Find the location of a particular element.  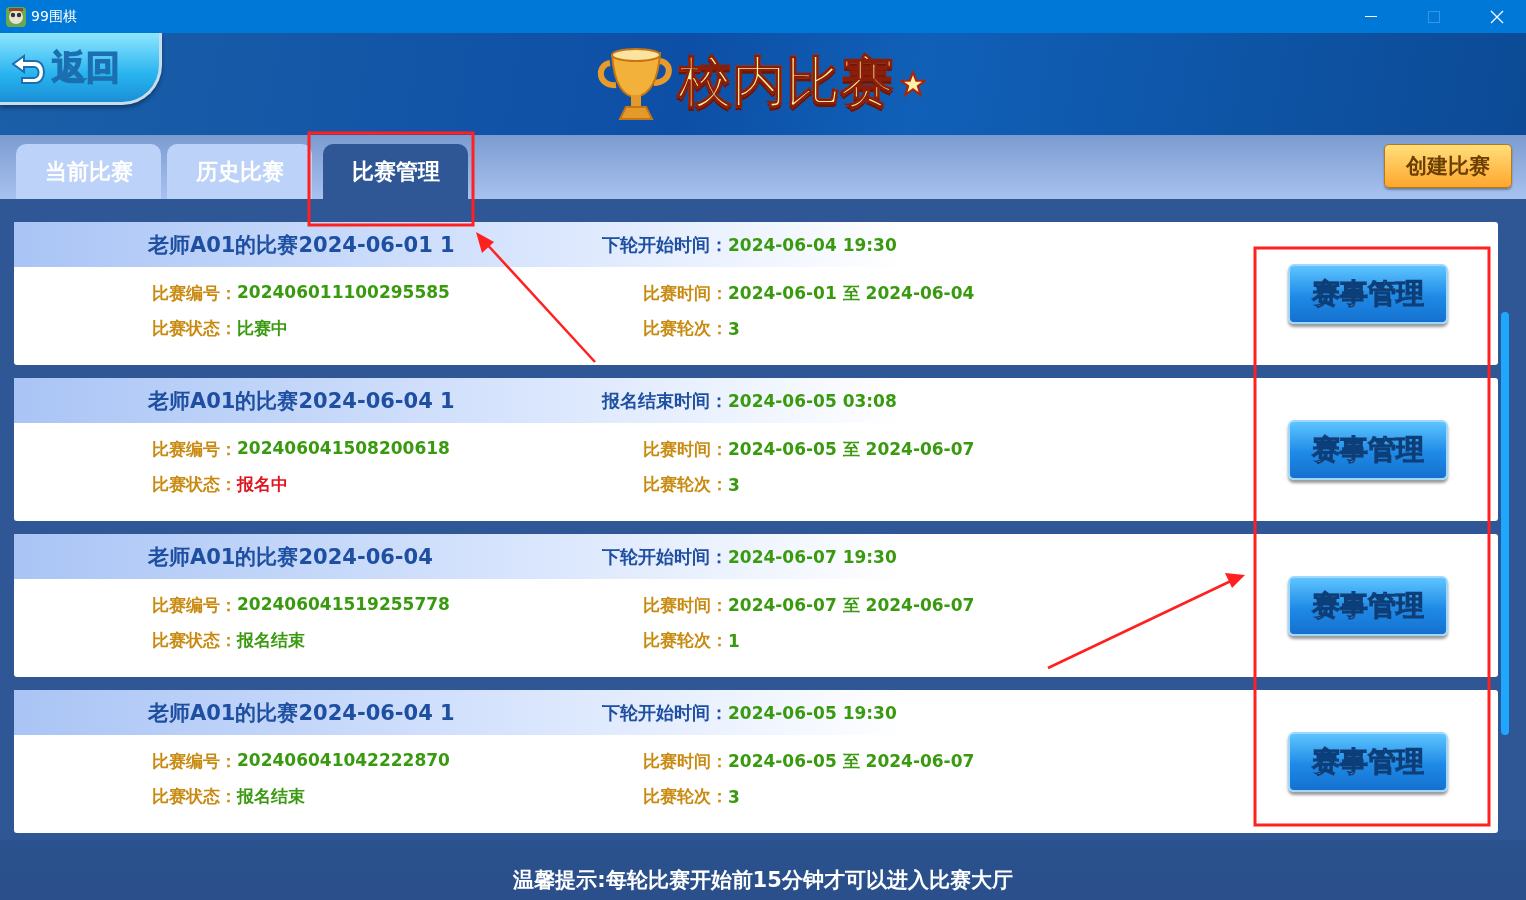

window-title: 99围棋 is located at coordinates (54, 16).